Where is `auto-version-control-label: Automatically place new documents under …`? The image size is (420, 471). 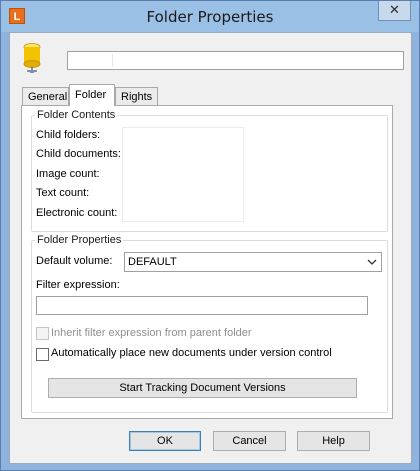 auto-version-control-label: Automatically place new documents under … is located at coordinates (191, 353).